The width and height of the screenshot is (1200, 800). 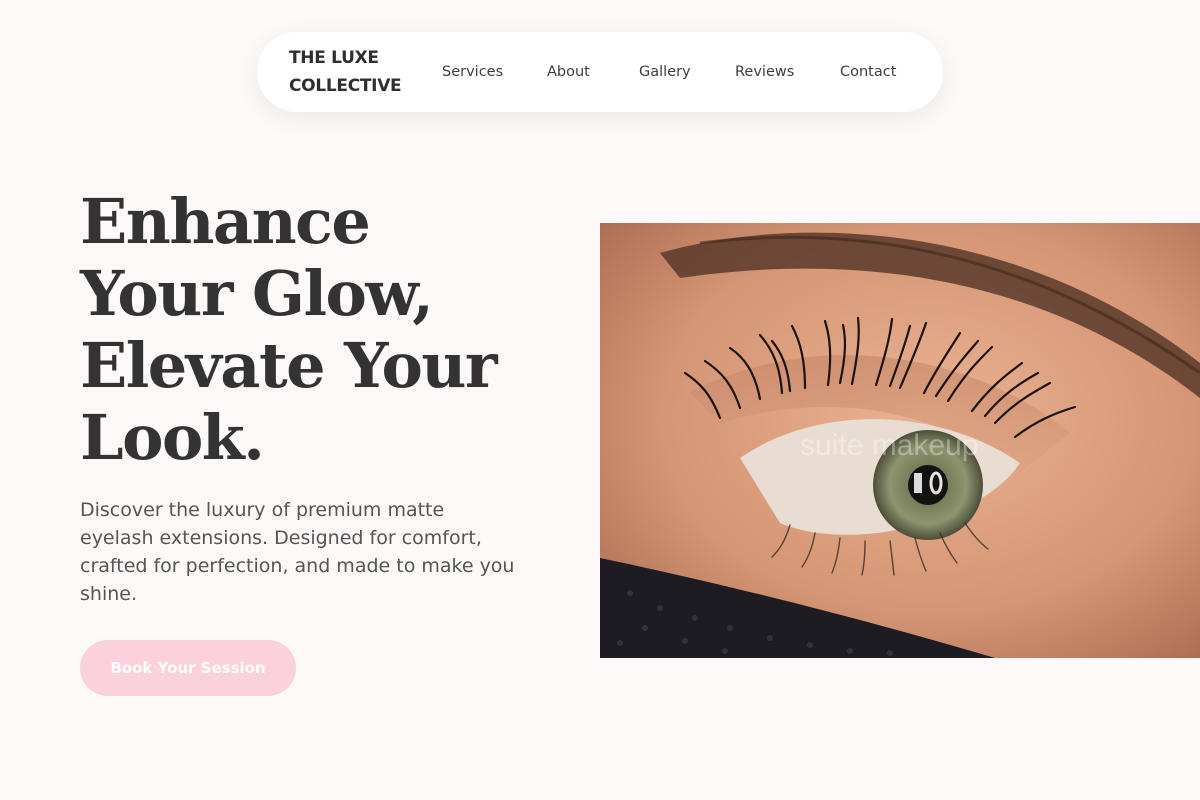 What do you see at coordinates (289, 365) in the screenshot?
I see `hero-title-line: Elevate Your` at bounding box center [289, 365].